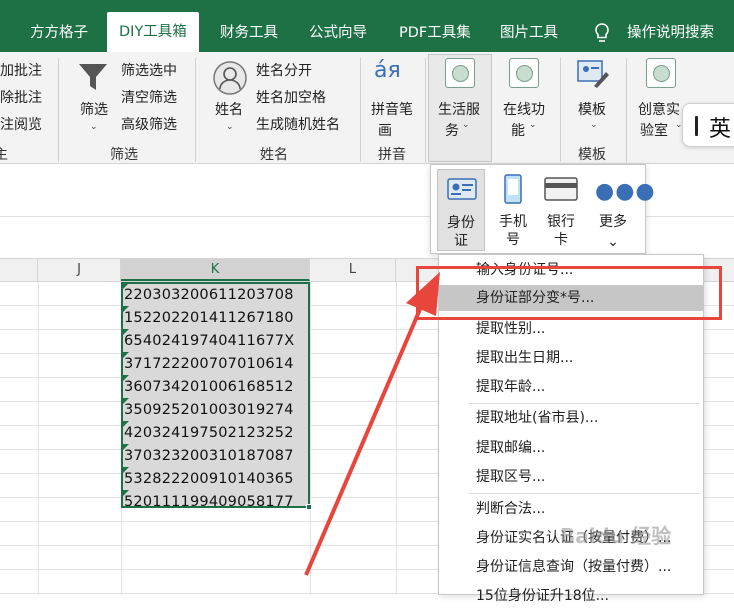  What do you see at coordinates (613, 222) in the screenshot?
I see `more-label: 更多` at bounding box center [613, 222].